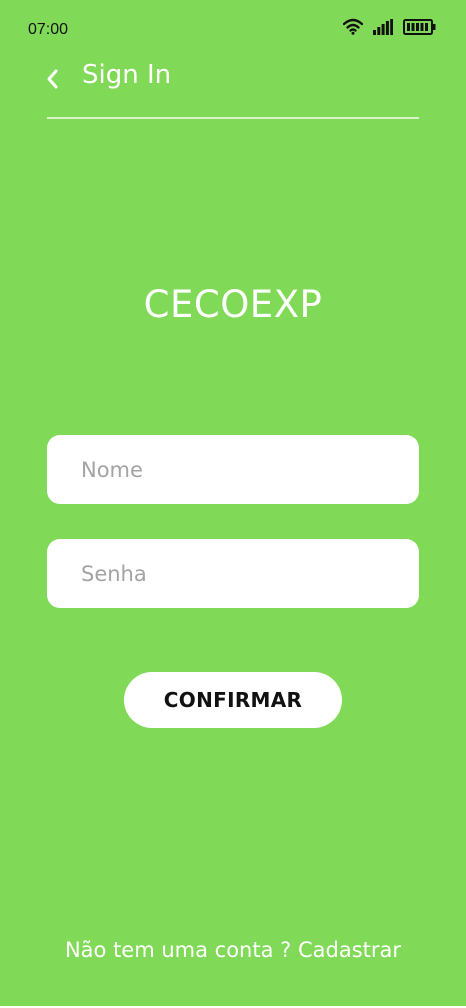 Image resolution: width=466 pixels, height=1008 pixels. Describe the element at coordinates (233, 118) in the screenshot. I see `header-divider` at that location.